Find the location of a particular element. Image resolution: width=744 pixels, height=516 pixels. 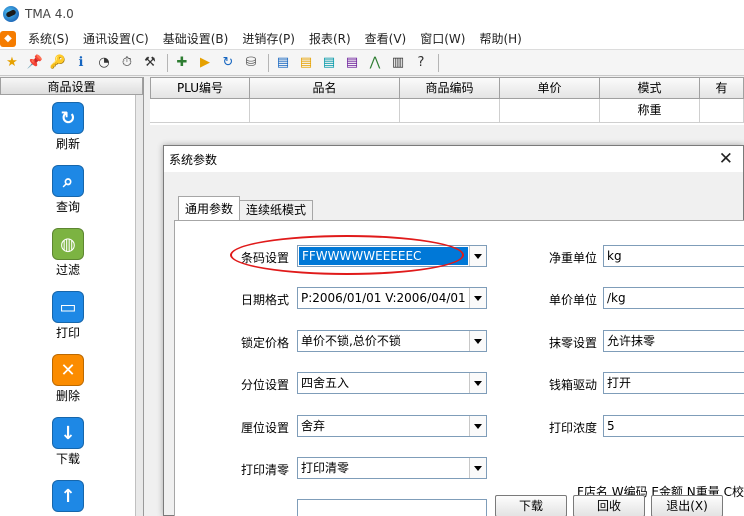

unit-price-unit-label: 单价单位 is located at coordinates (572, 300).